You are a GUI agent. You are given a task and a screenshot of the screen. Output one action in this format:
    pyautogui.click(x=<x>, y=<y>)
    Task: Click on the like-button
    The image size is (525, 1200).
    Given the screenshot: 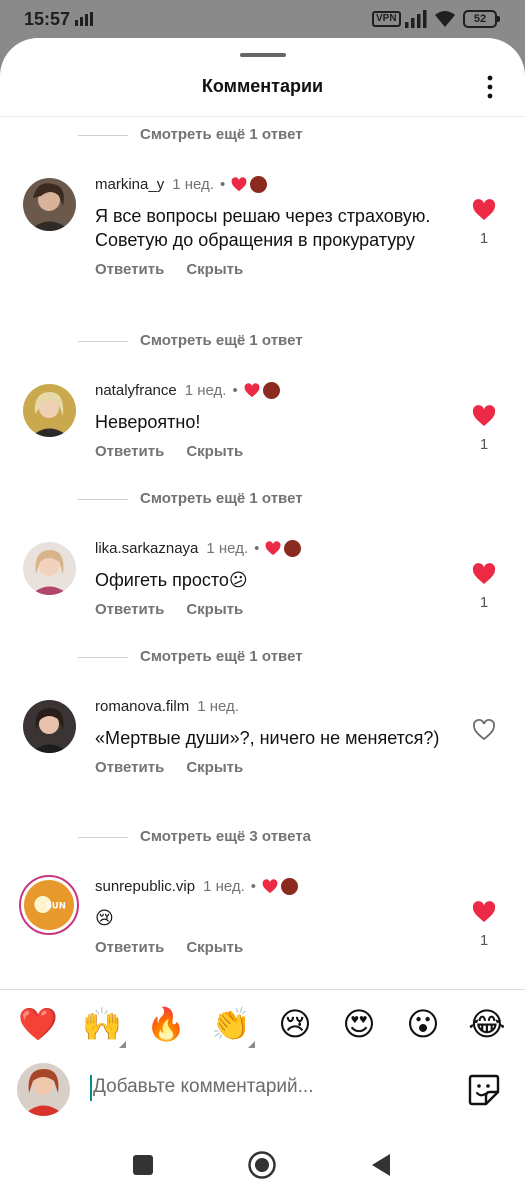 What is the action you would take?
    pyautogui.click(x=484, y=734)
    